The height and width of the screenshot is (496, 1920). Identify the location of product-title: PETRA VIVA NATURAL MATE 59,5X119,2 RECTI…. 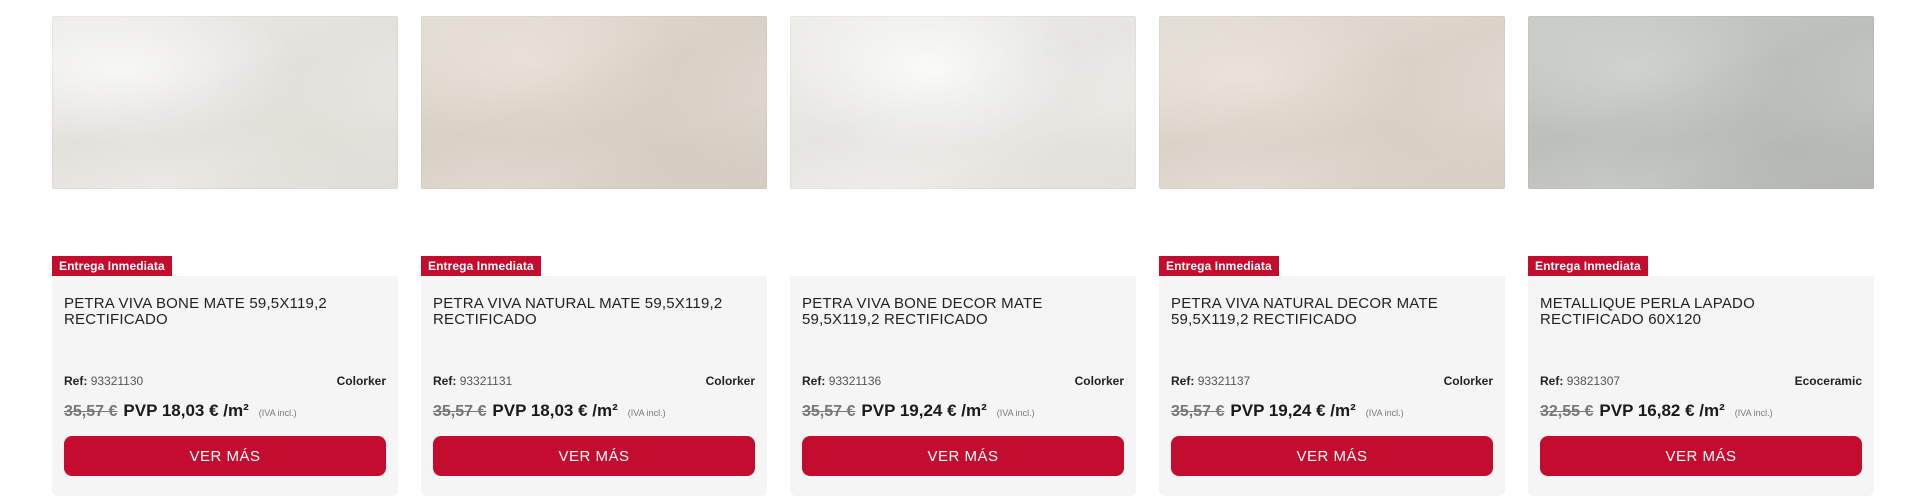
(594, 312).